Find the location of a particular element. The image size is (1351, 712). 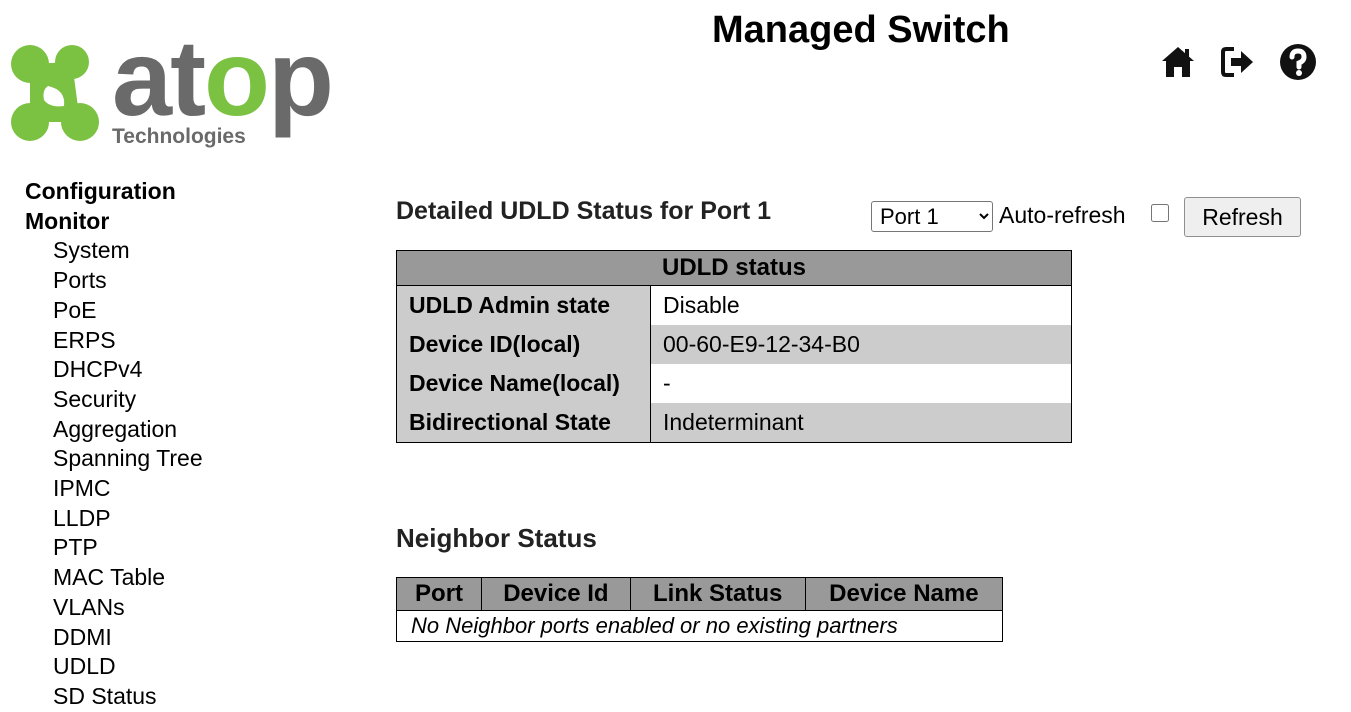

logo-wordmark: atop is located at coordinates (223, 77).